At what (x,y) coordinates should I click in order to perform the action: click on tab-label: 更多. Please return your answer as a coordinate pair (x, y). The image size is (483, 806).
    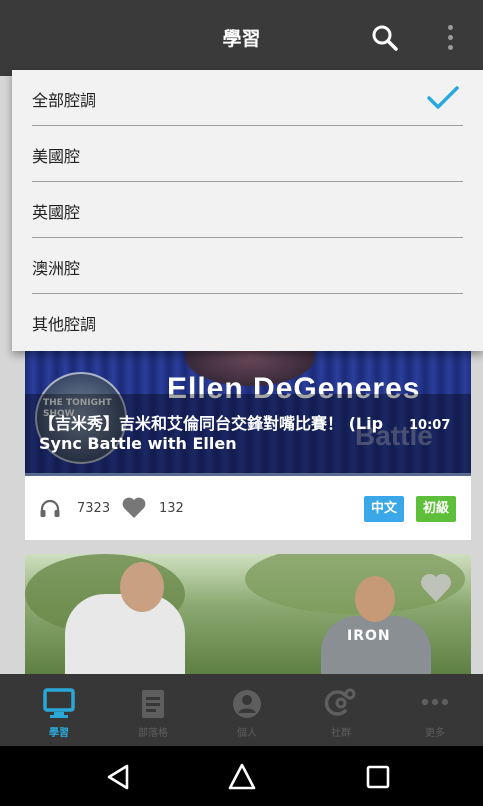
    Looking at the image, I should click on (435, 733).